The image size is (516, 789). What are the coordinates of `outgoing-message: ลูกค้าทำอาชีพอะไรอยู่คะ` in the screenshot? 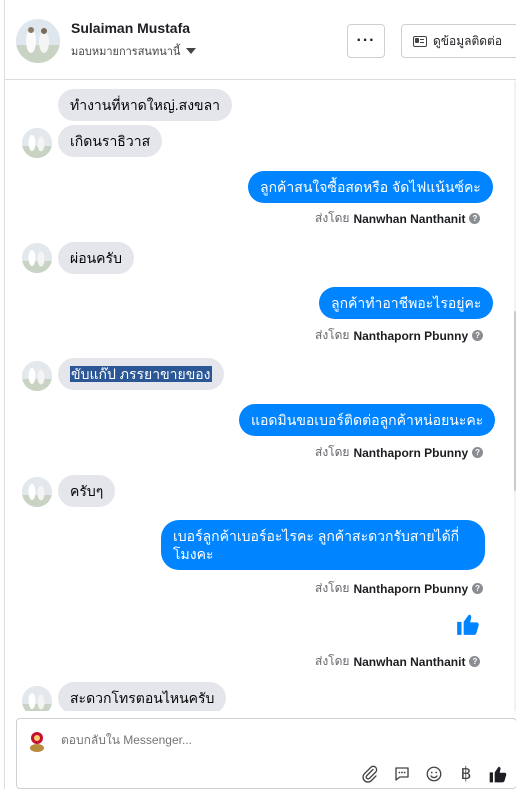 It's located at (406, 303).